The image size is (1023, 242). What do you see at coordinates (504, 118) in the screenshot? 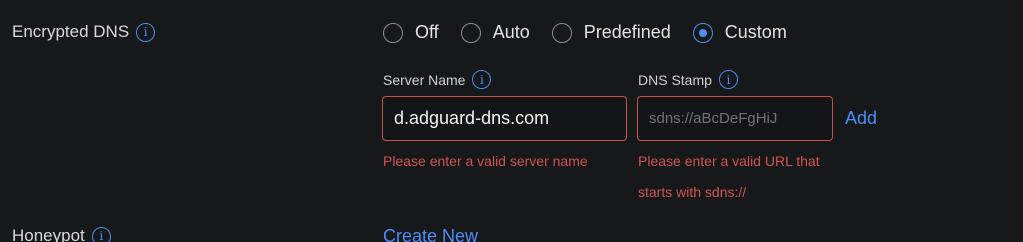
I see `server-name-input` at bounding box center [504, 118].